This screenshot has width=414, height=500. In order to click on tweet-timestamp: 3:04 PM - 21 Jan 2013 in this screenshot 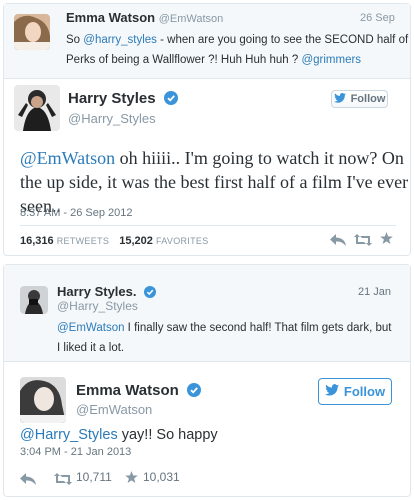, I will do `click(75, 452)`.